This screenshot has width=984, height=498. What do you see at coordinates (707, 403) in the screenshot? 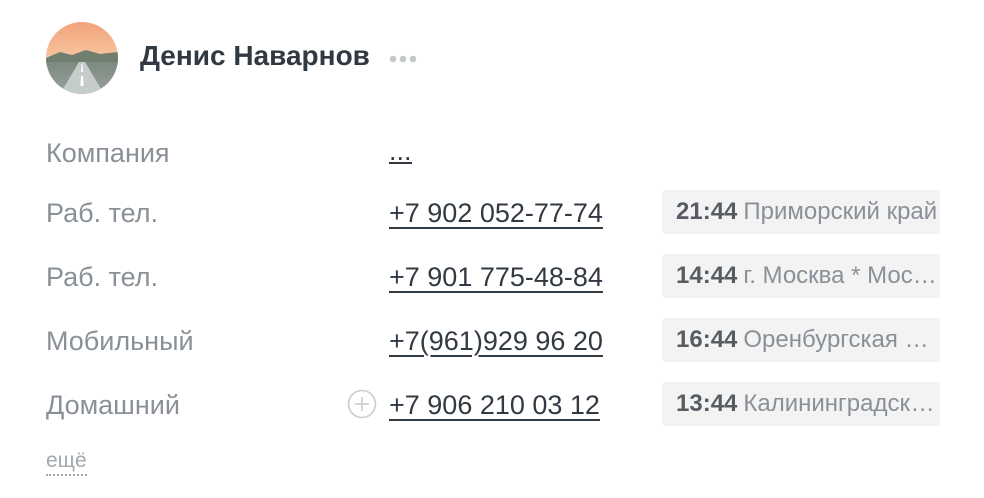
I see `local-time: 13:44` at bounding box center [707, 403].